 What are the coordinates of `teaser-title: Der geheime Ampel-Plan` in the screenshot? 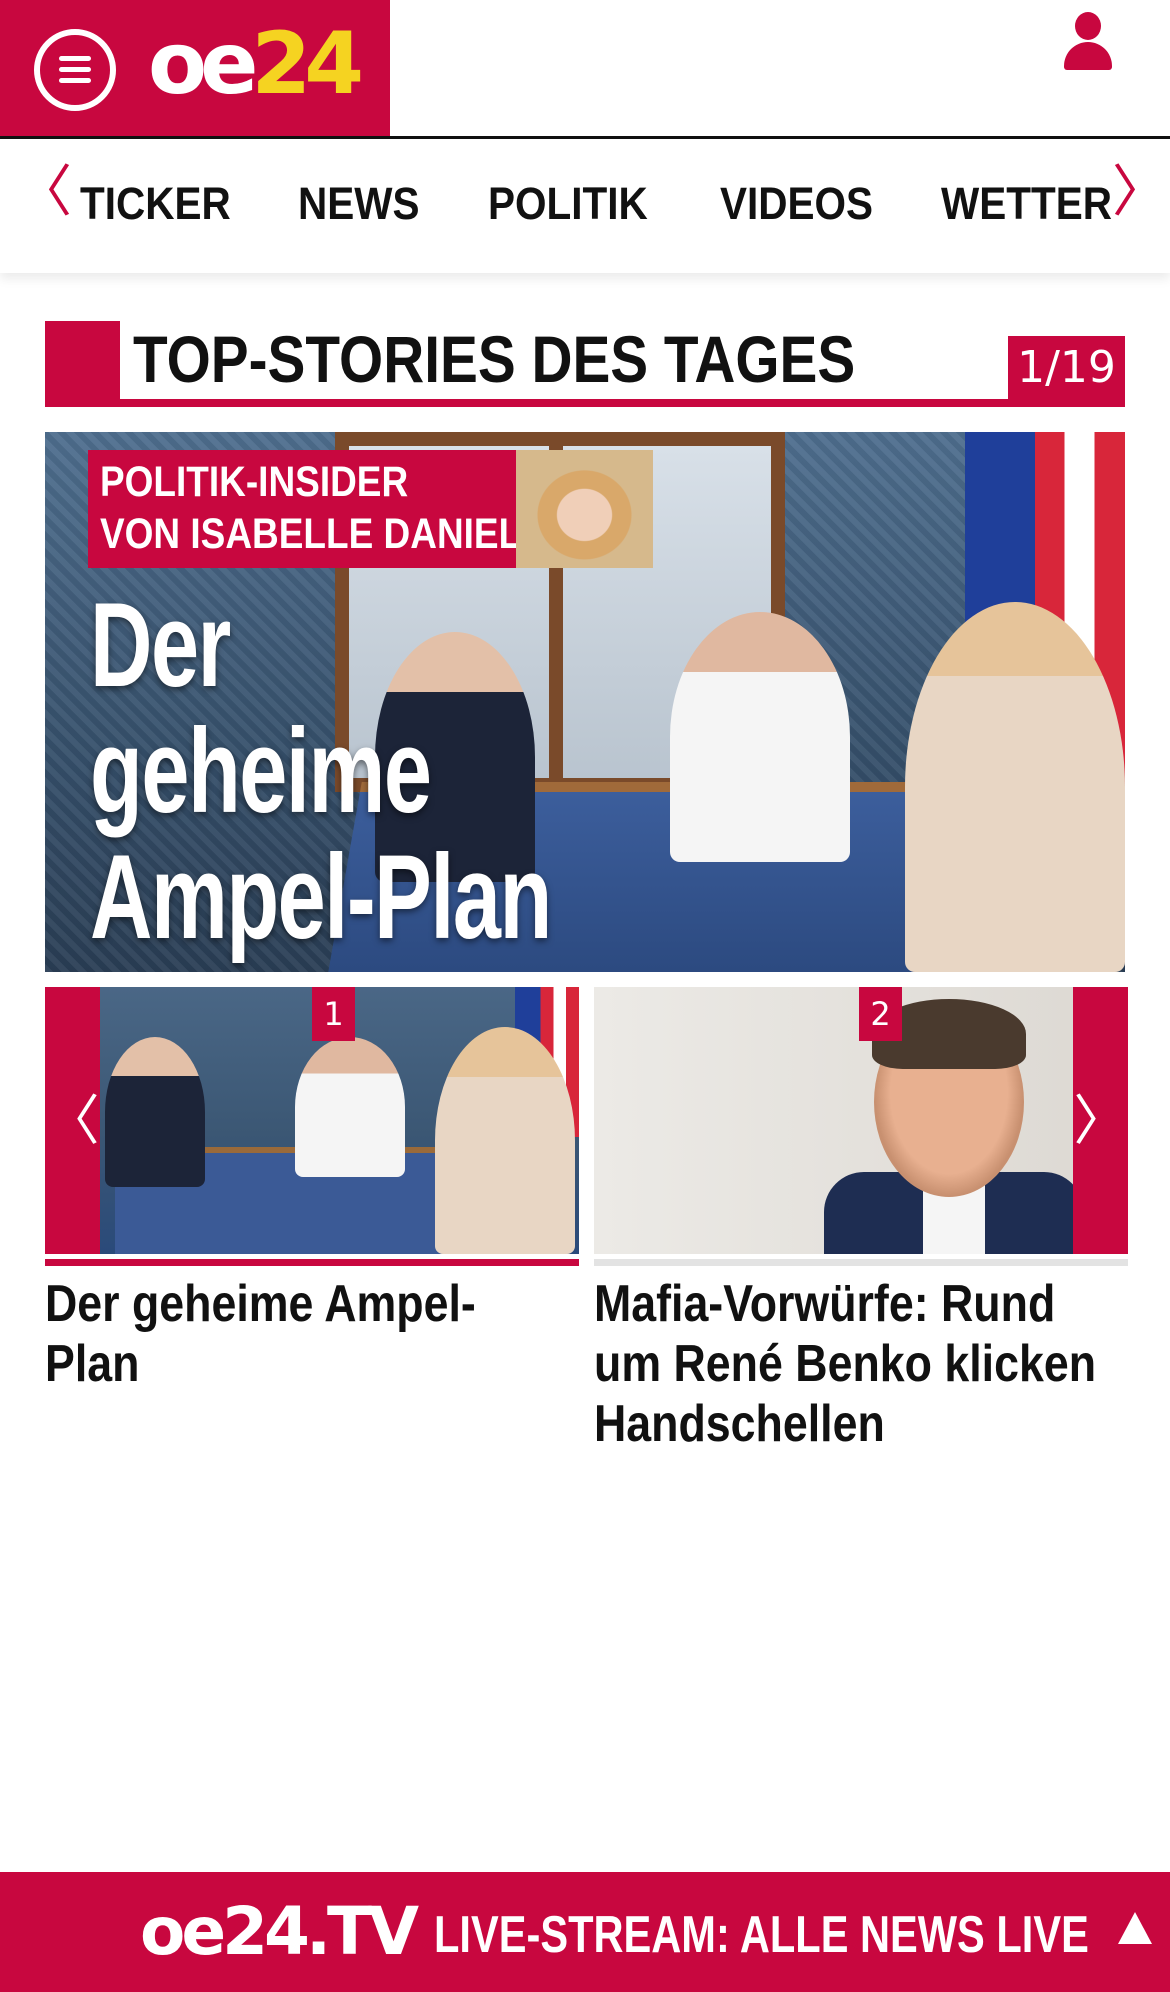 It's located at (303, 1334).